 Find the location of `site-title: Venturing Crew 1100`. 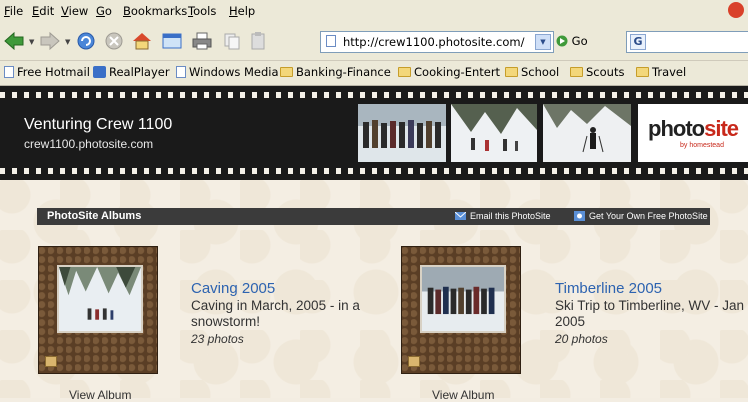

site-title: Venturing Crew 1100 is located at coordinates (98, 124).